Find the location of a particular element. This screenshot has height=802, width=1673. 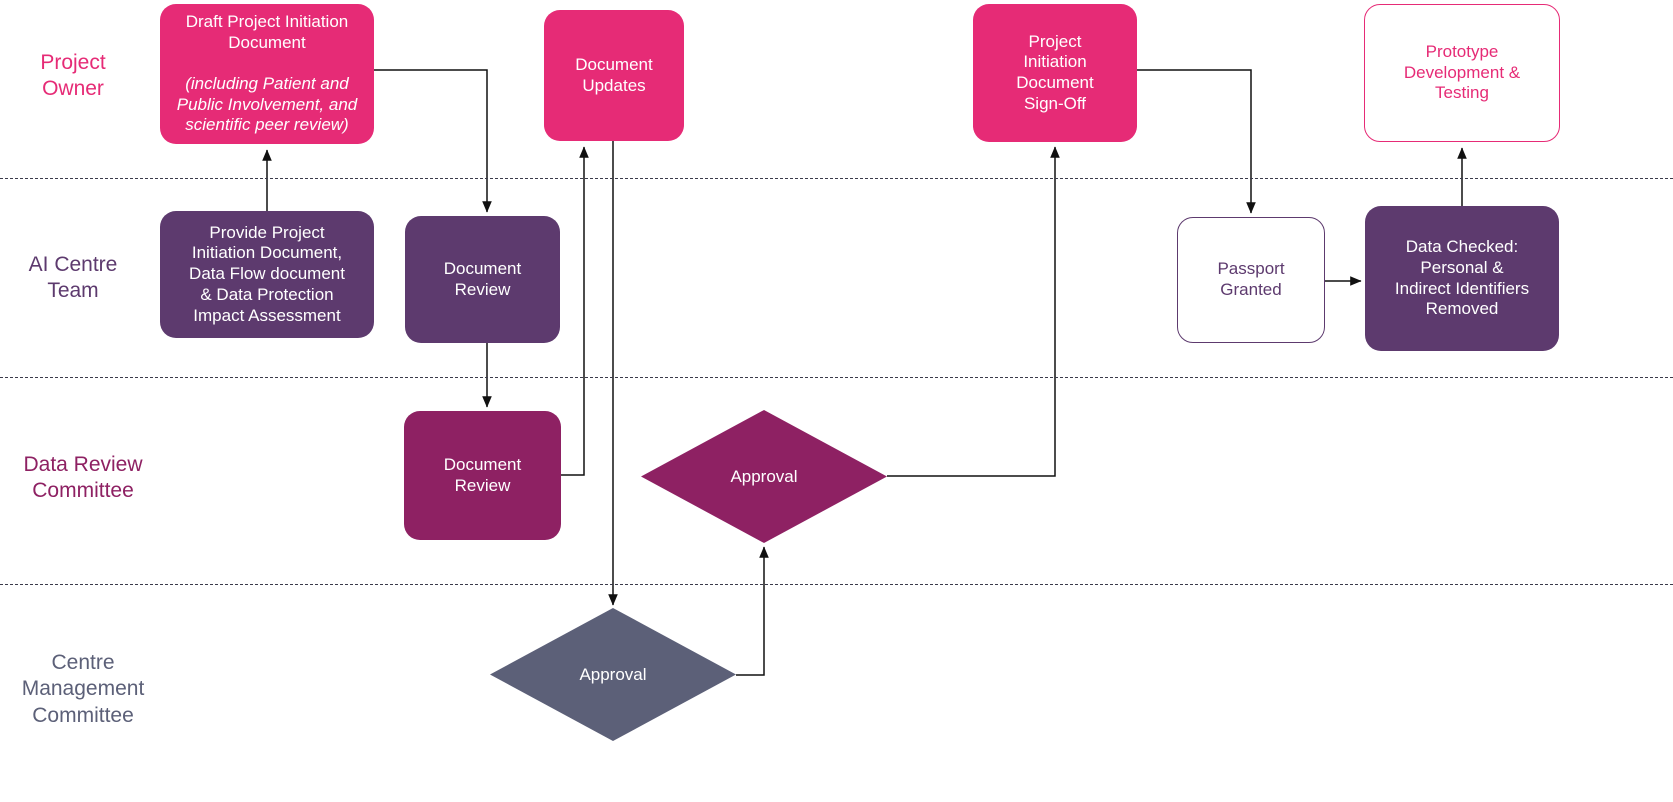

node-approval-centre-management-committee: Approval is located at coordinates (613, 674).